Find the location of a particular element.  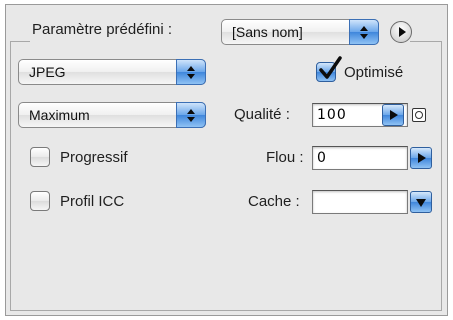

mask-circle-icon is located at coordinates (419, 115).